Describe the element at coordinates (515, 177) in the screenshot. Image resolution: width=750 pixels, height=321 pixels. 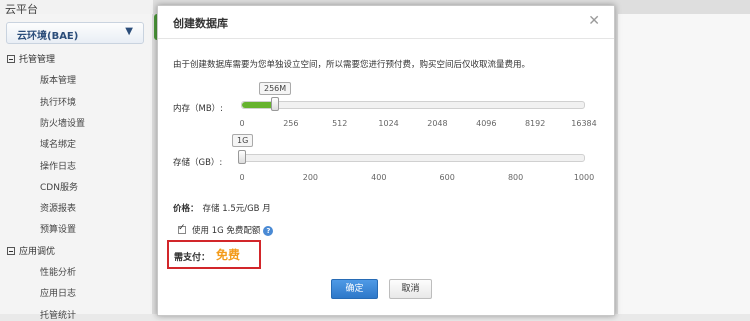
I see `tick-label: 800` at that location.